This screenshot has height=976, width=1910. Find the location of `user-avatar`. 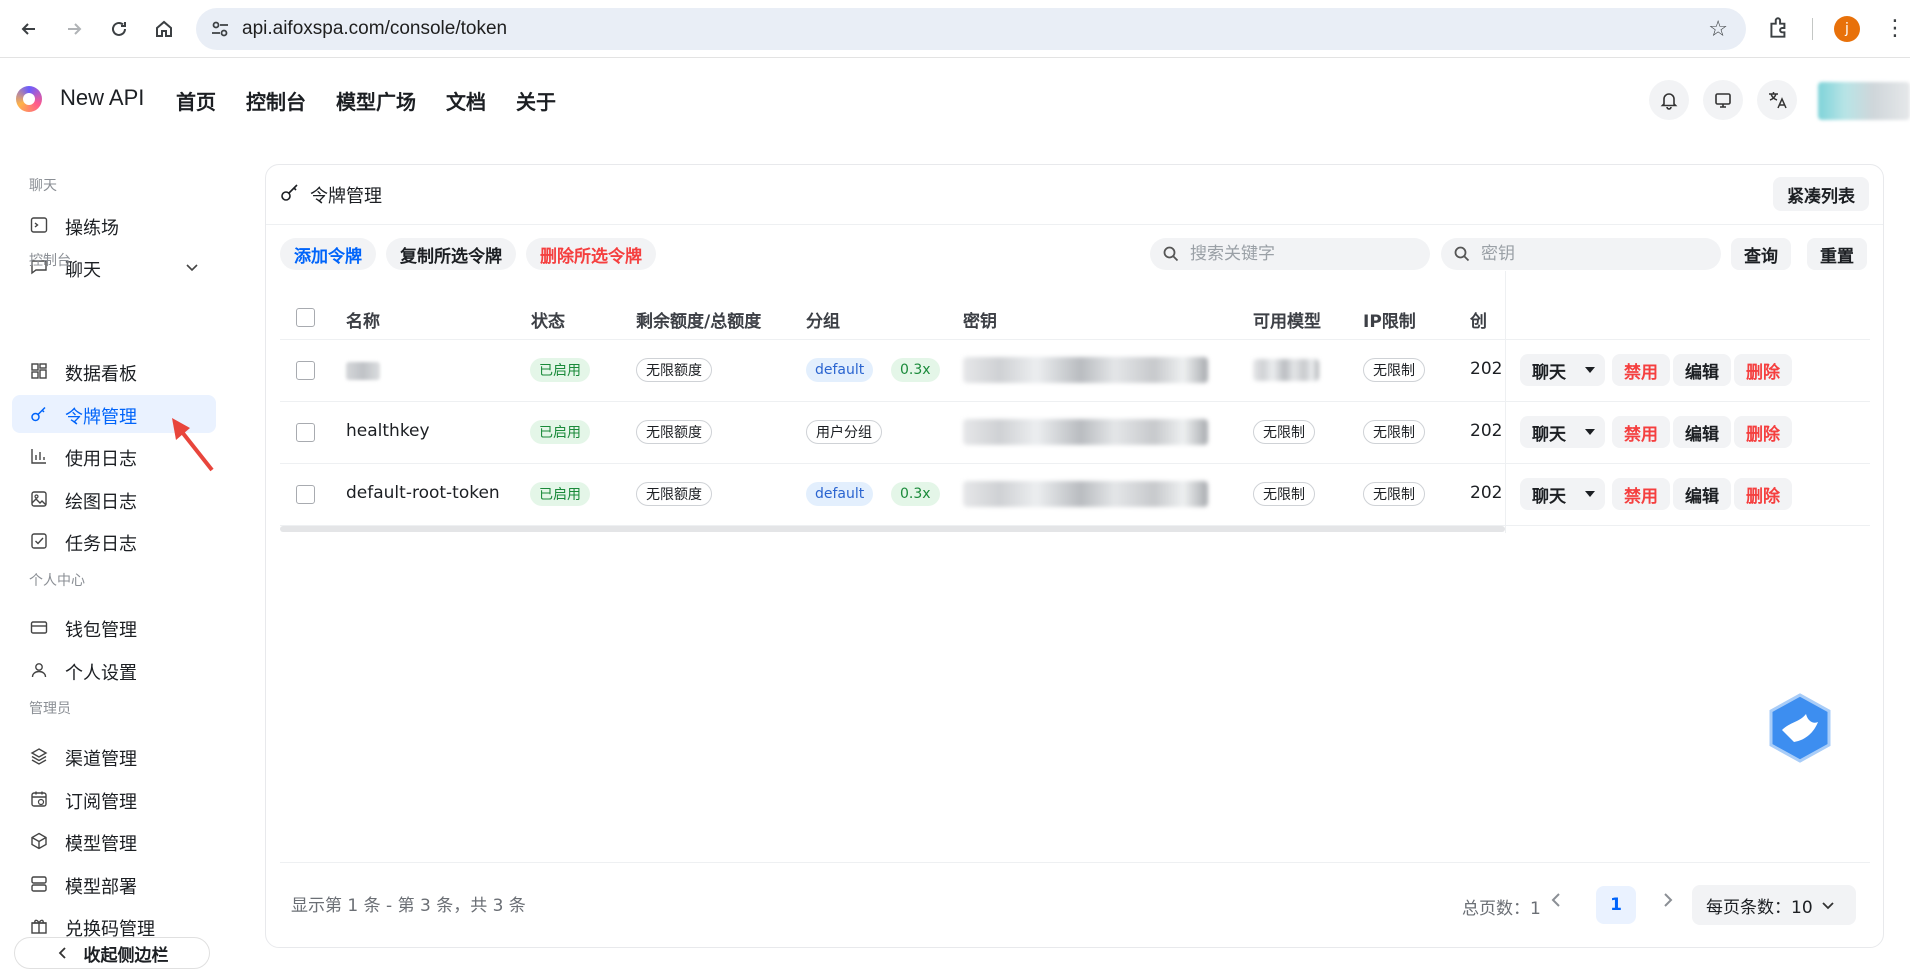

user-avatar is located at coordinates (1864, 101).